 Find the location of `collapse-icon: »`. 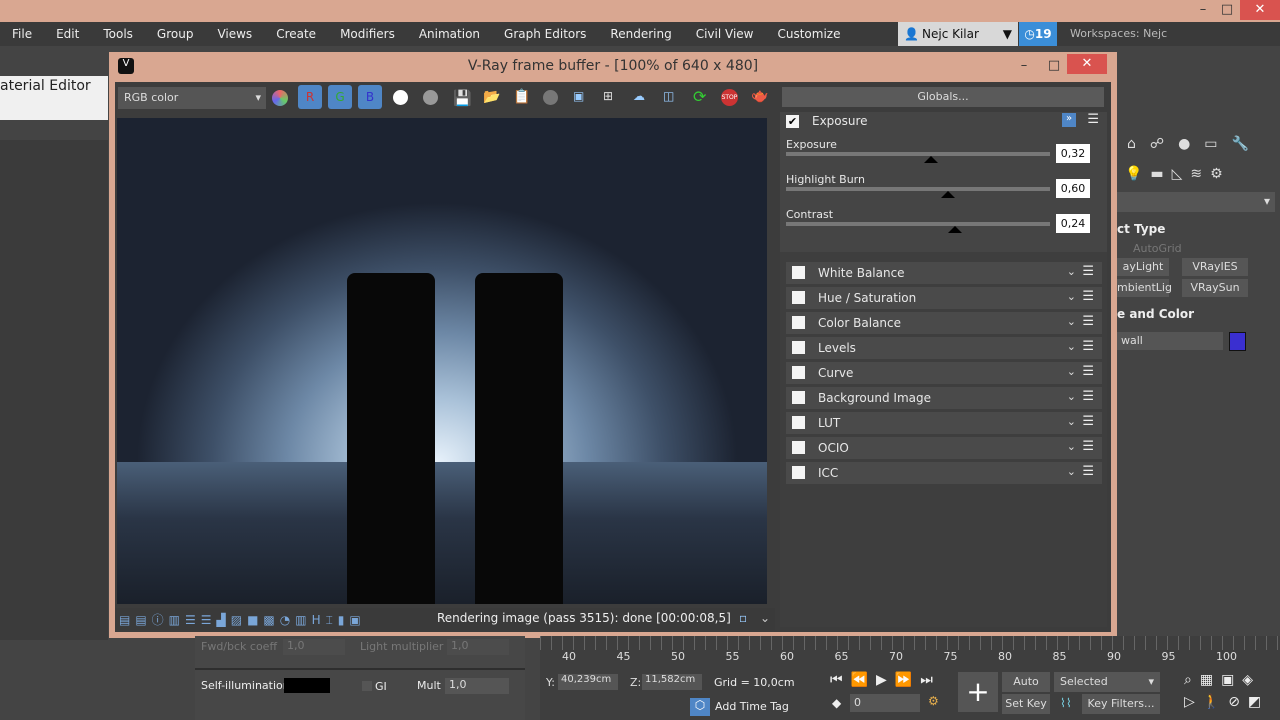

collapse-icon: » is located at coordinates (1069, 120).